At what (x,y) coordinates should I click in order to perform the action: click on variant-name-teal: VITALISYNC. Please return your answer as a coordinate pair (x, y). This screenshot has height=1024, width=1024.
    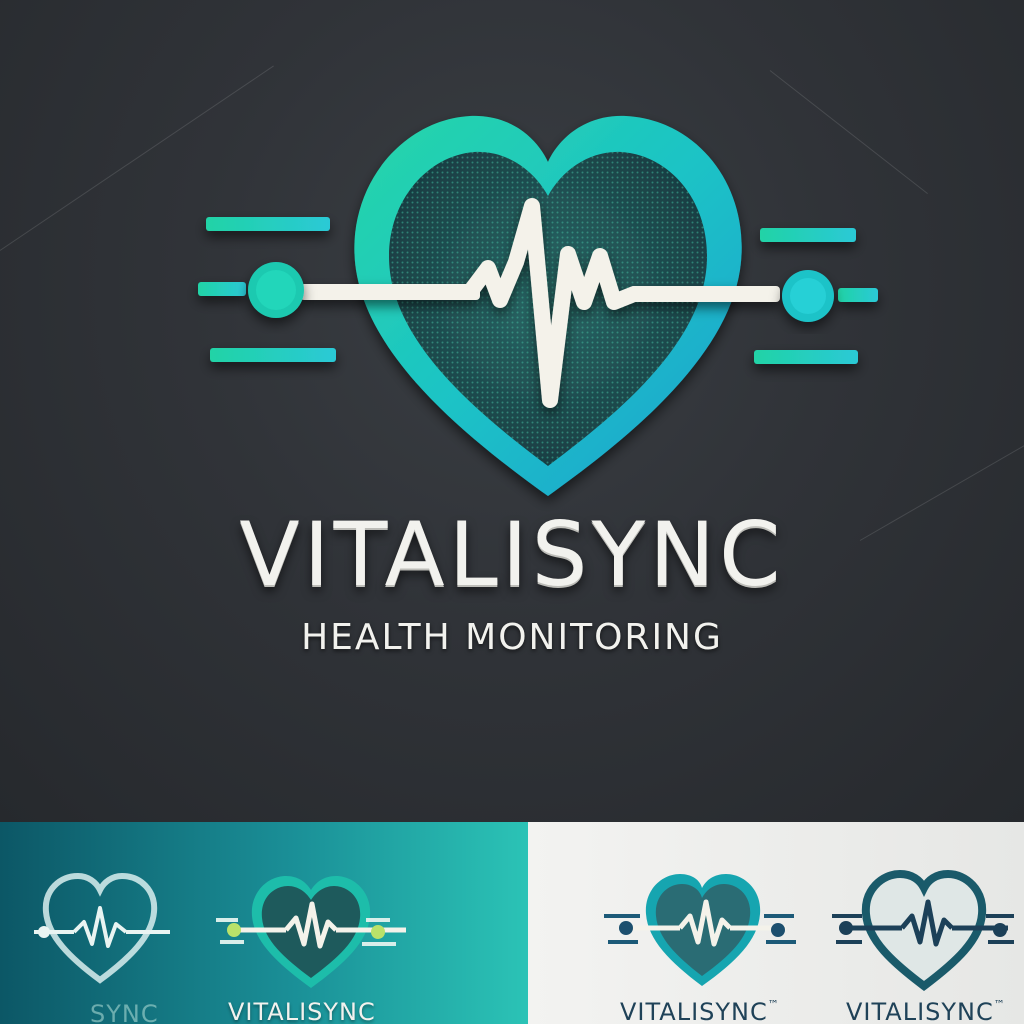
    Looking at the image, I should click on (302, 1011).